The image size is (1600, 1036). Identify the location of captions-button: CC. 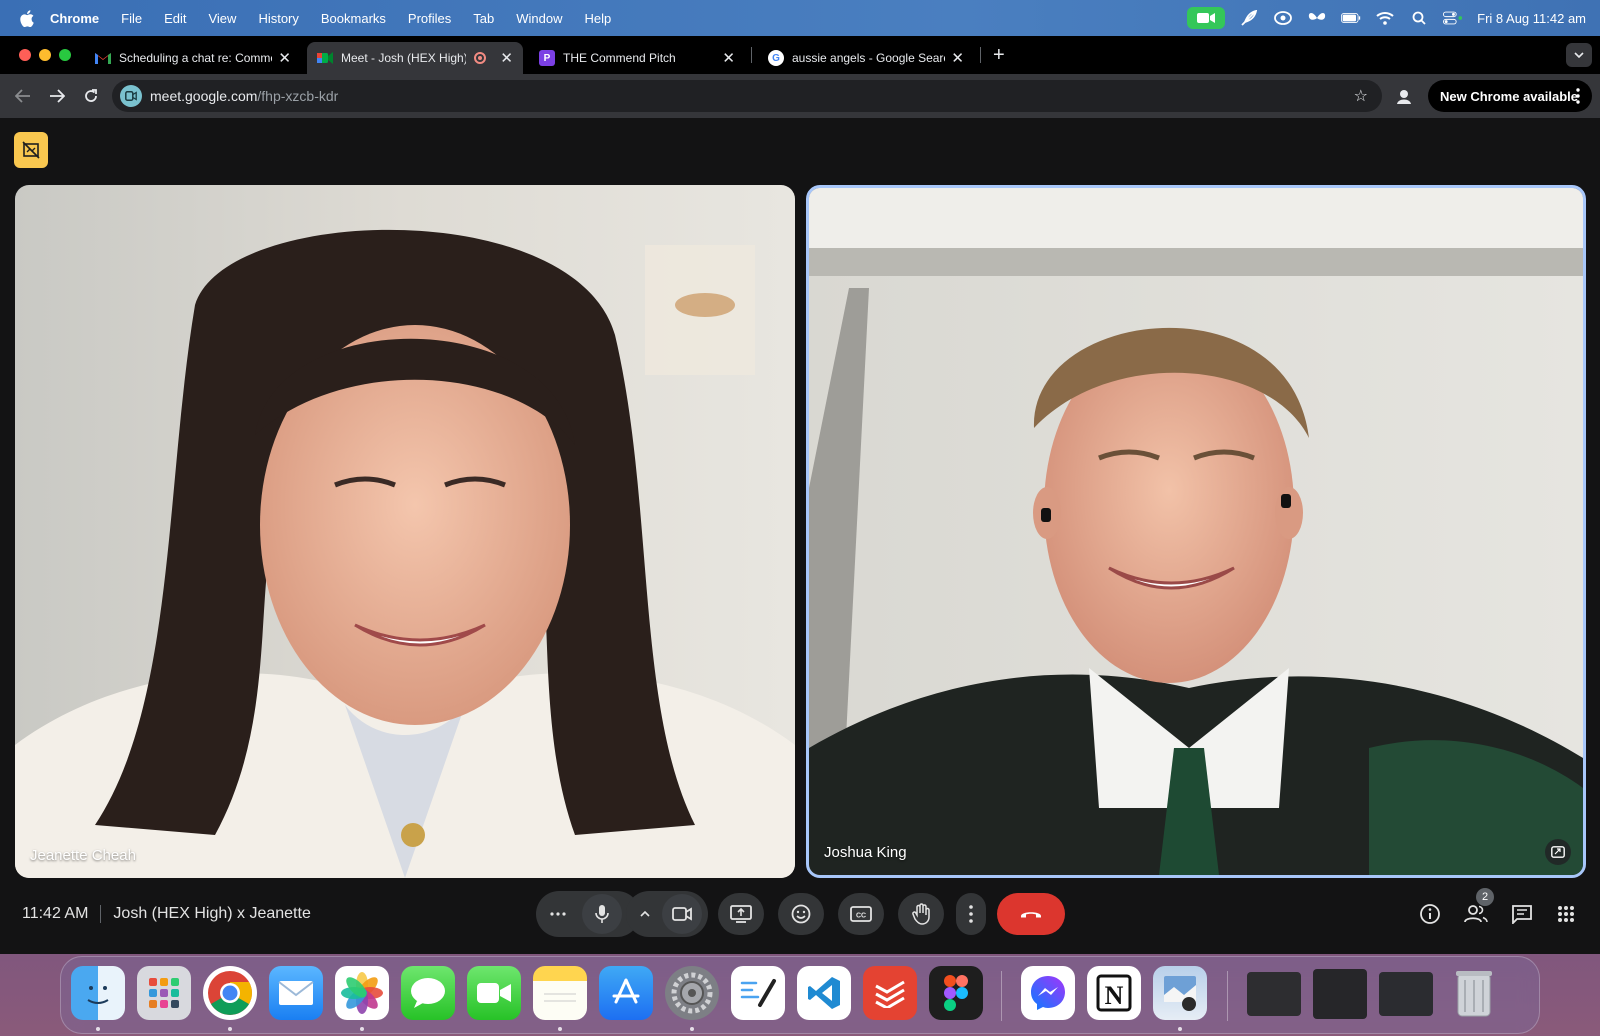
(861, 914).